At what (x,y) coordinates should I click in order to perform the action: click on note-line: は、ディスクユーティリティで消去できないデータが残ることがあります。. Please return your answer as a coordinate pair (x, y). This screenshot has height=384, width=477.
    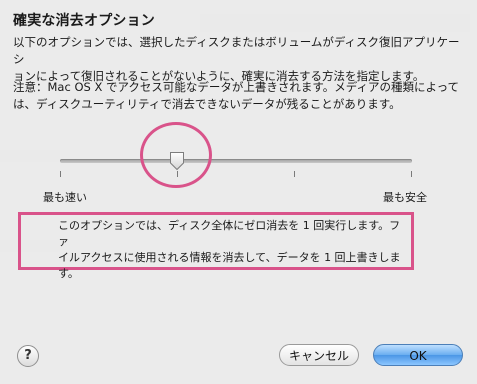
    Looking at the image, I should click on (207, 104).